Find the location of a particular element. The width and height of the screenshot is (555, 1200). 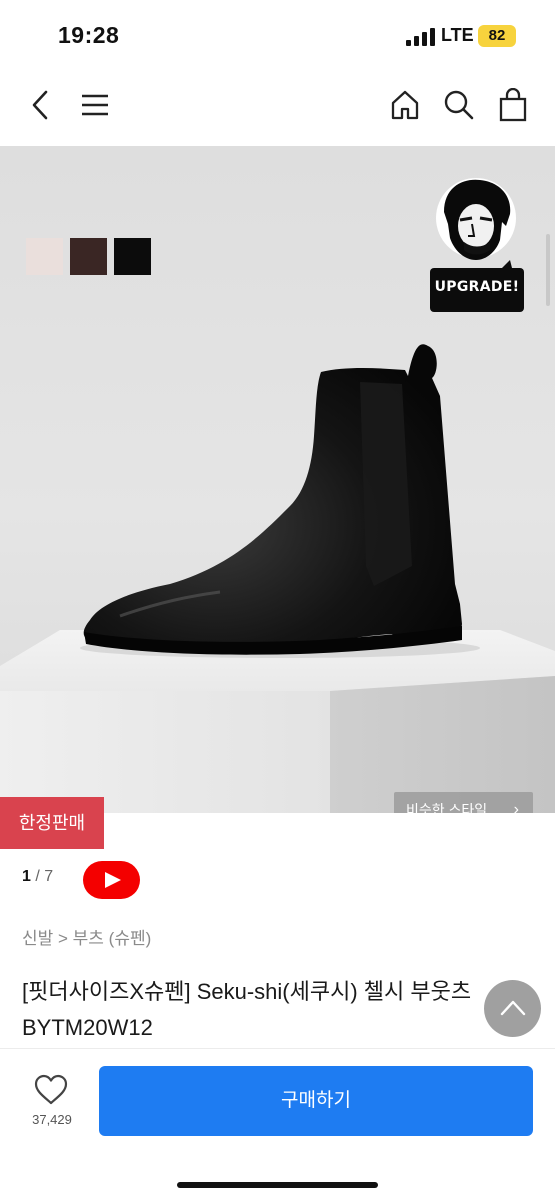

scroll-to-top-button is located at coordinates (512, 1008).